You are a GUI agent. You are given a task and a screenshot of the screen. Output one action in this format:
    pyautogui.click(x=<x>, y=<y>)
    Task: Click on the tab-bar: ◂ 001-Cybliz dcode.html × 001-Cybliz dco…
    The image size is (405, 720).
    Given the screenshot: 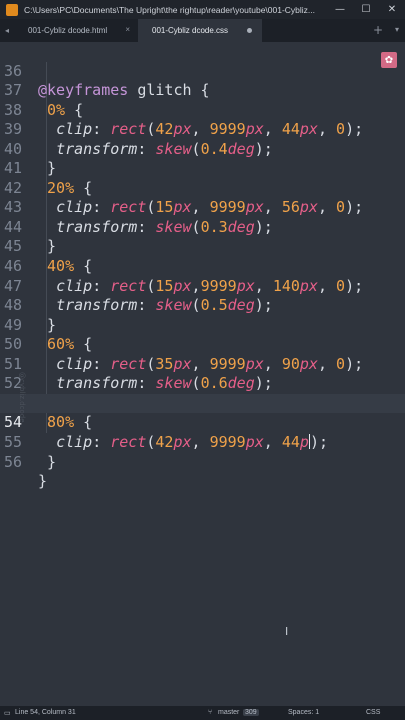 What is the action you would take?
    pyautogui.click(x=202, y=30)
    